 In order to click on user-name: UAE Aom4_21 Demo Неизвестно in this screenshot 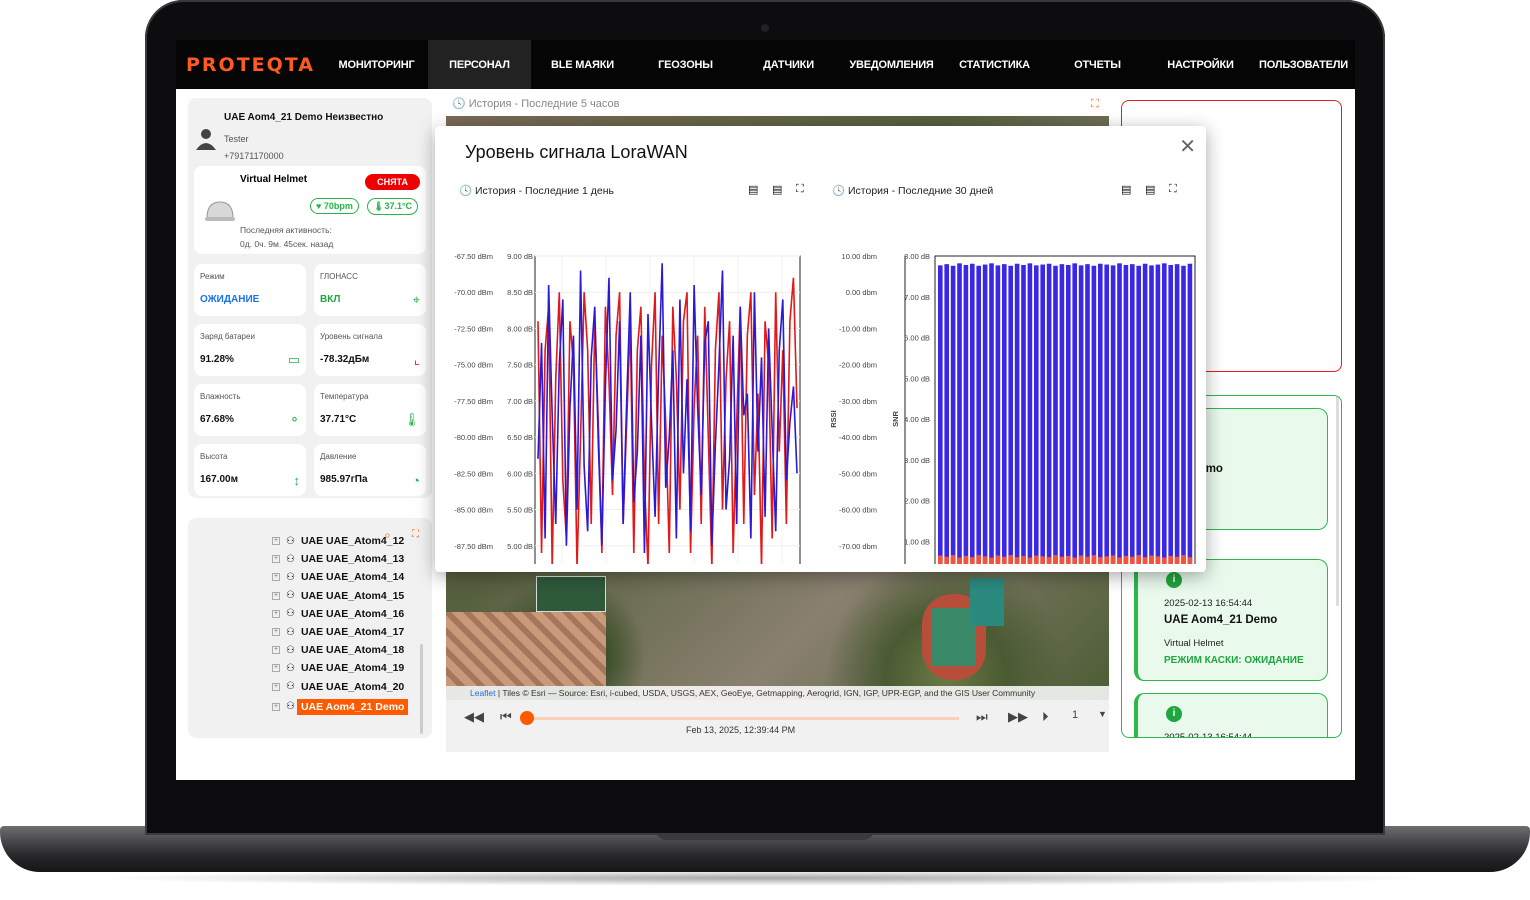, I will do `click(304, 117)`.